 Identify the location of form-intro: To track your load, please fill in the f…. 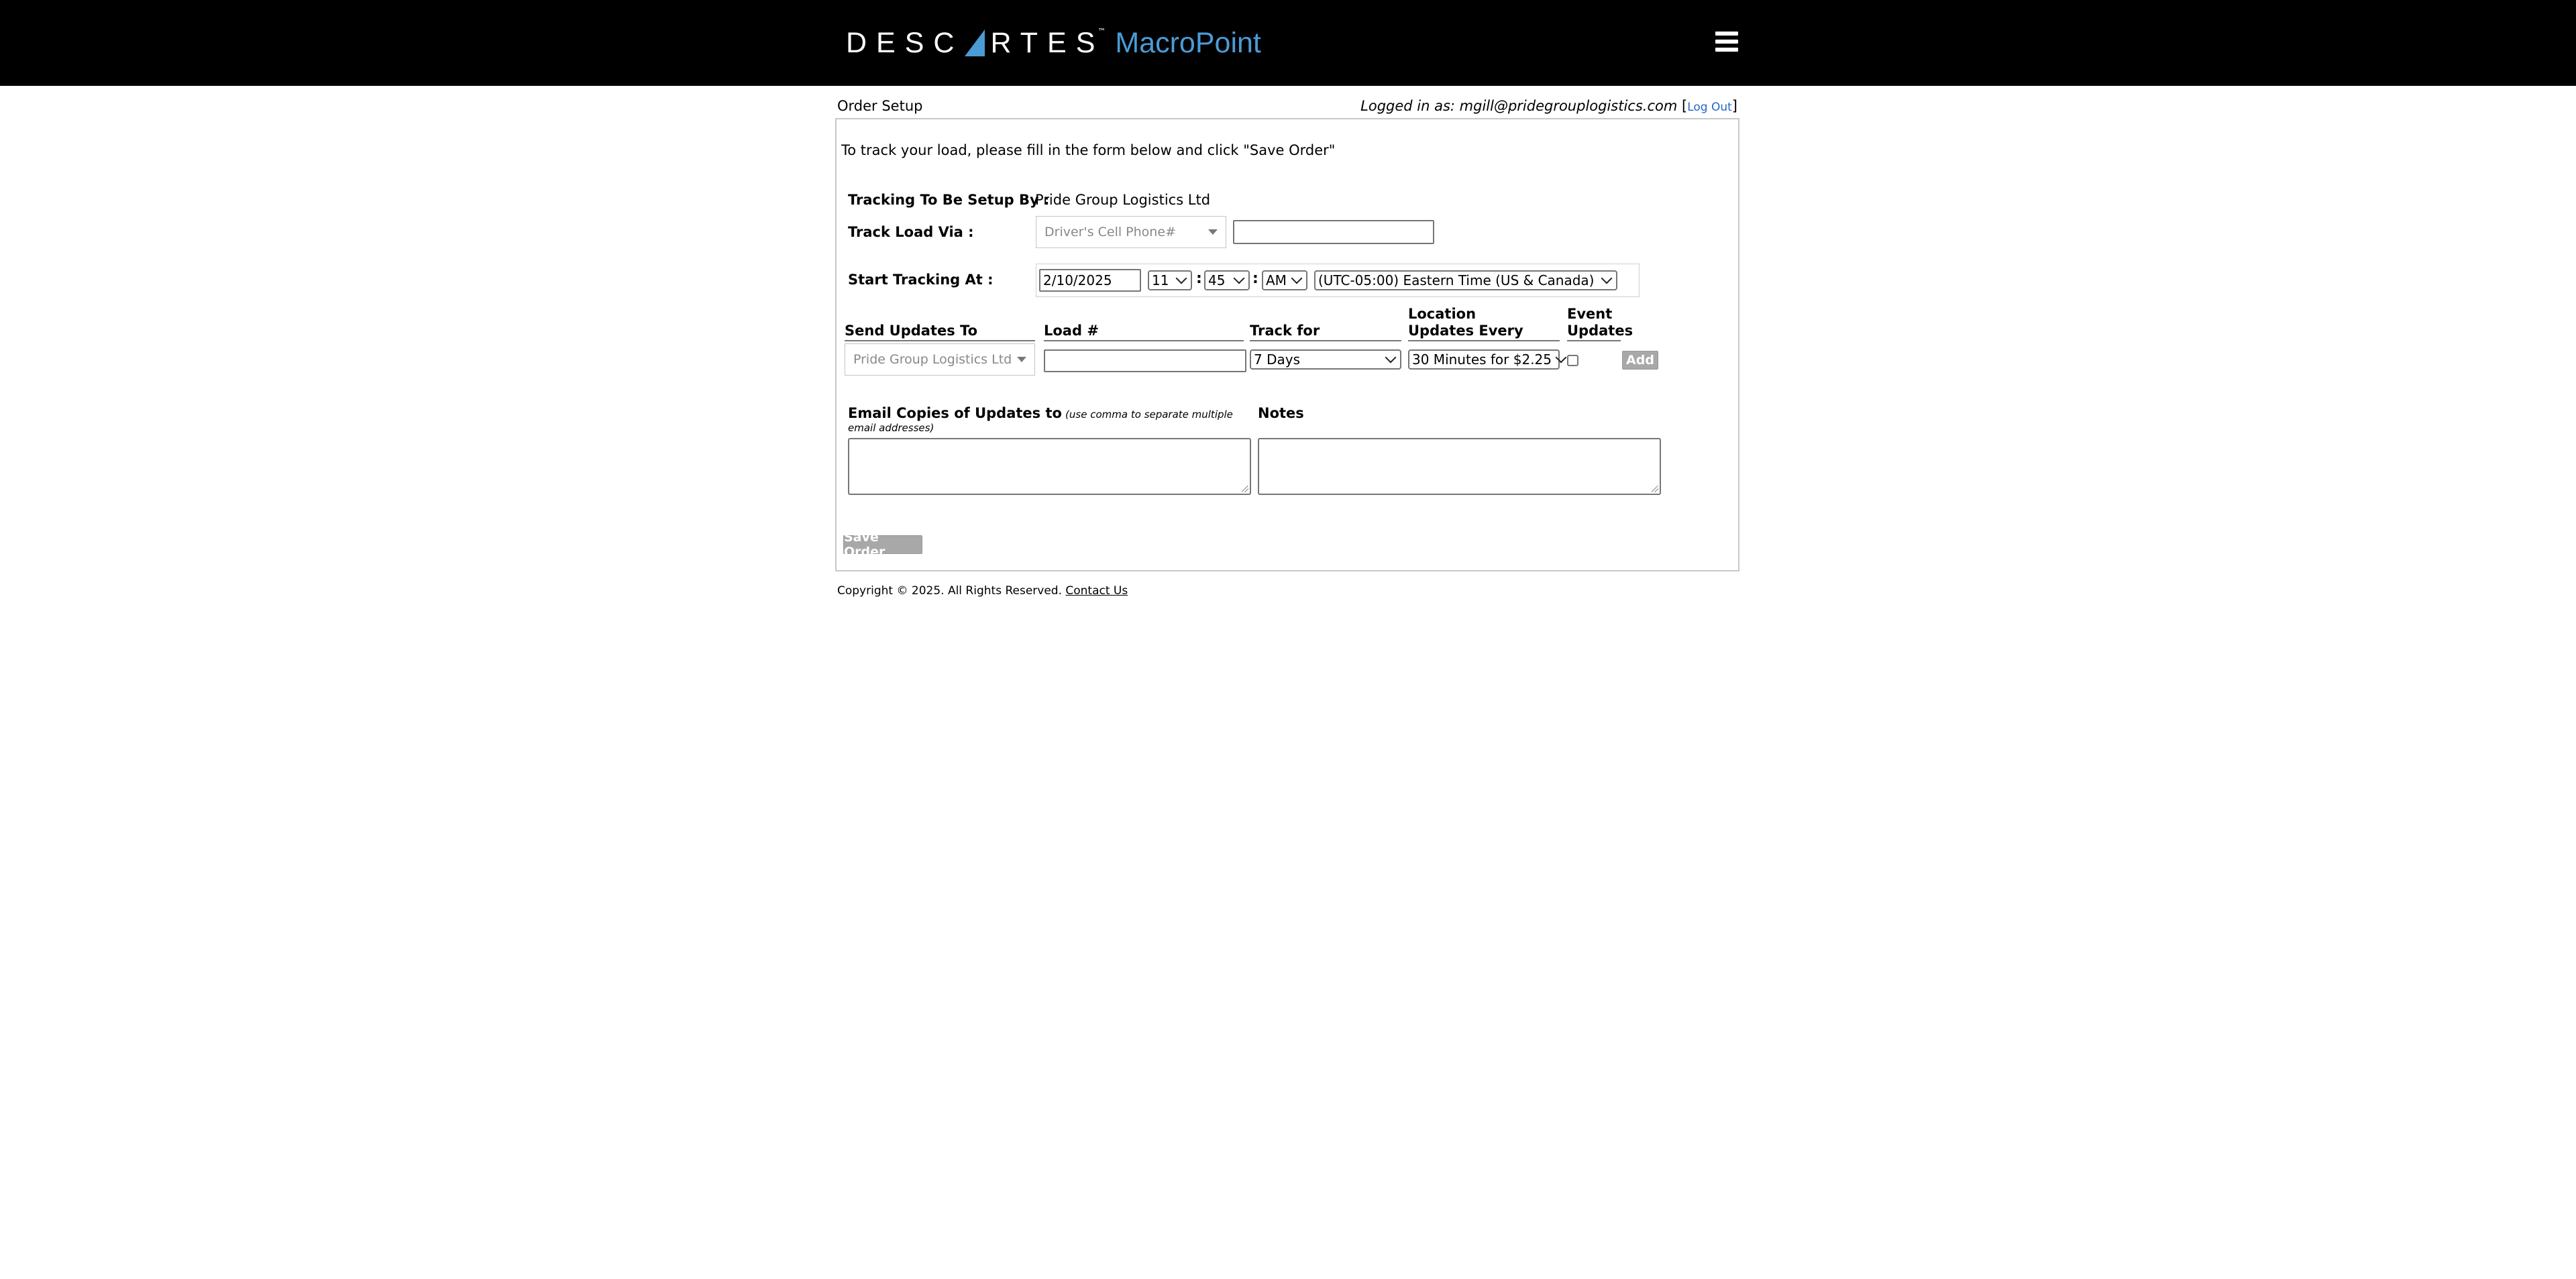
(1088, 150).